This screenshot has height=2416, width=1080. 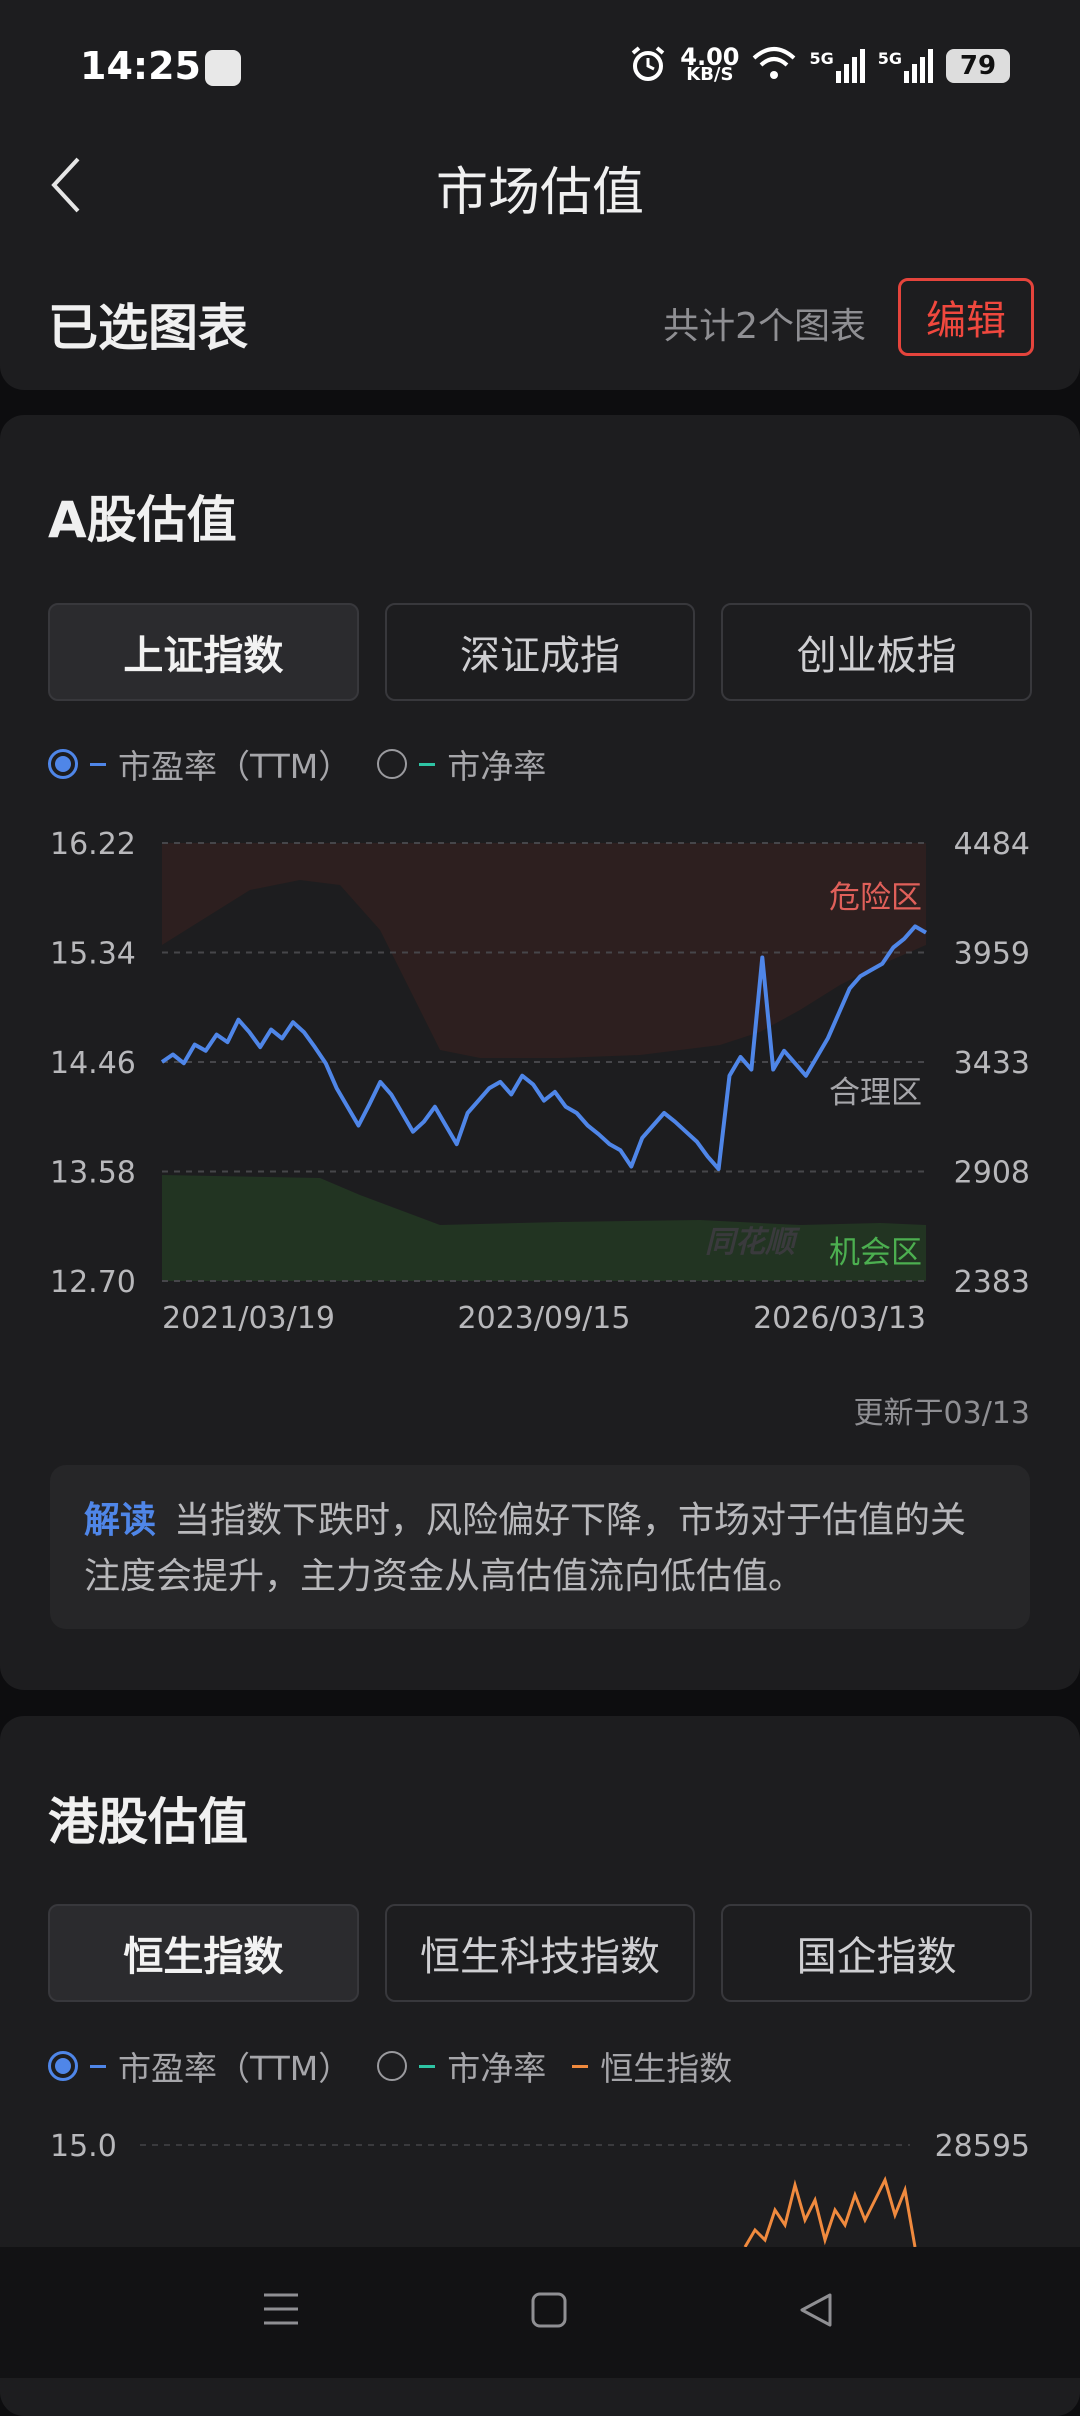 What do you see at coordinates (93, 844) in the screenshot?
I see `left-tick-label: 16.22` at bounding box center [93, 844].